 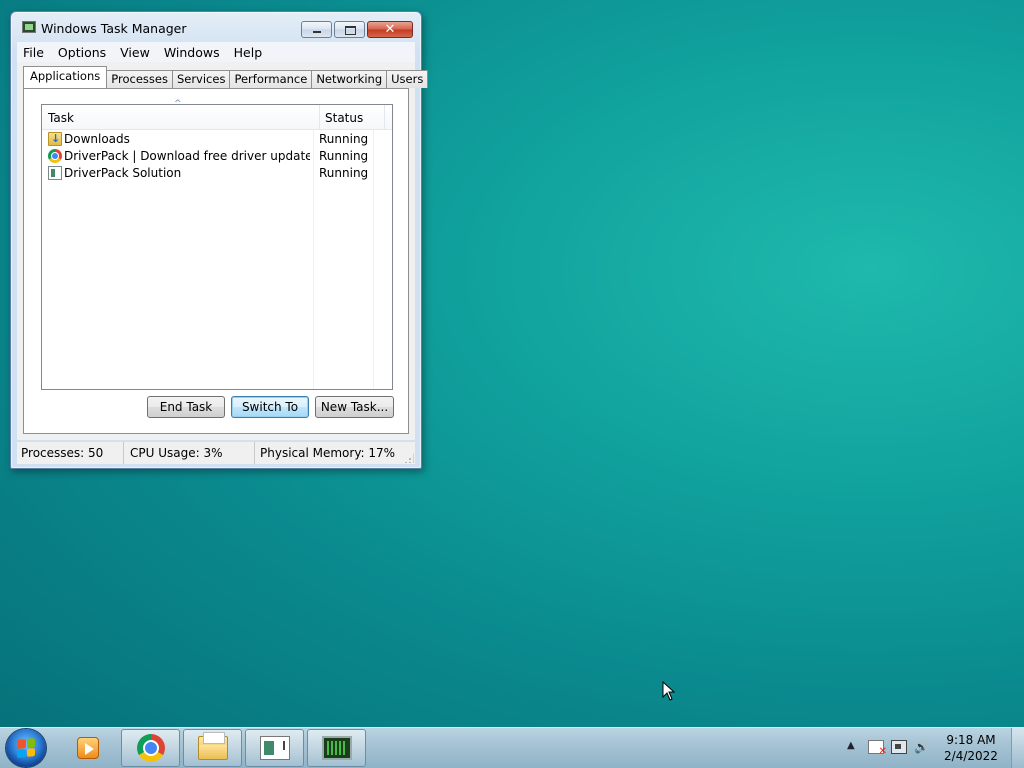 I want to click on tab-users: Users, so click(x=407, y=79).